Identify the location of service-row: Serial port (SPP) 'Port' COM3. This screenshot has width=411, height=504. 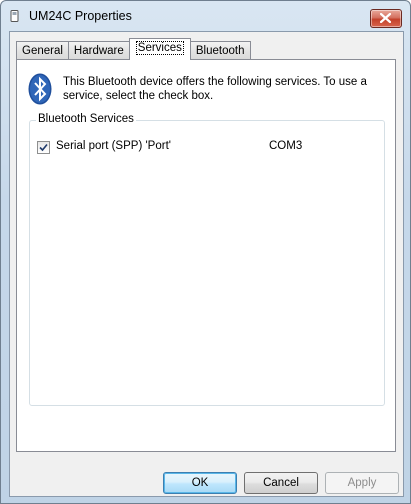
(207, 148).